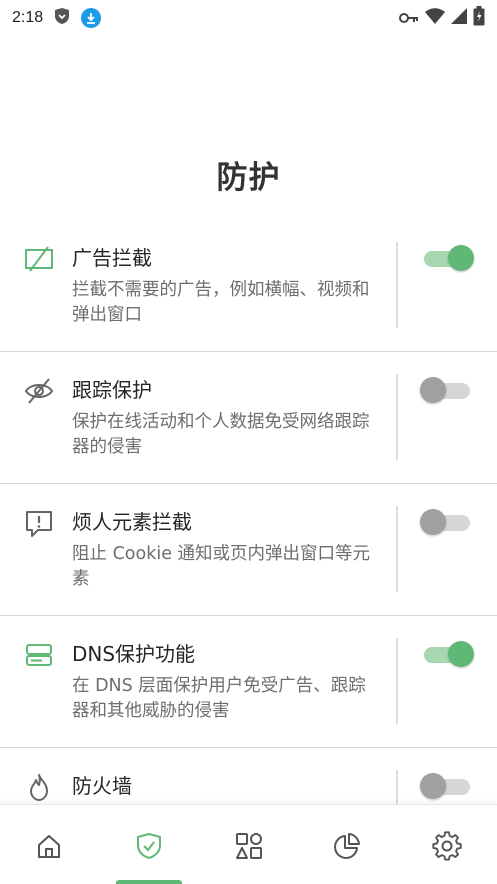 The image size is (497, 884). I want to click on shield-check-icon, so click(149, 846).